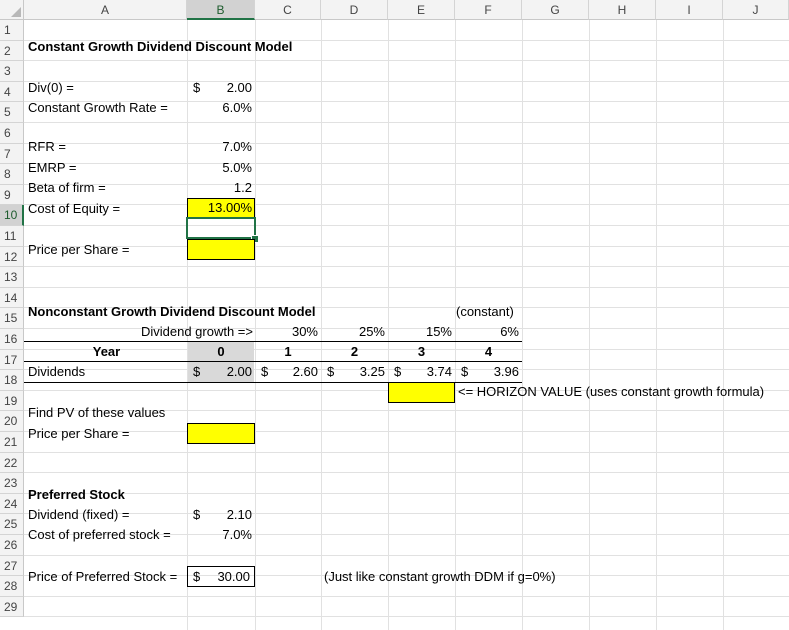 The width and height of the screenshot is (789, 630). What do you see at coordinates (622, 10) in the screenshot?
I see `column-header-h: H` at bounding box center [622, 10].